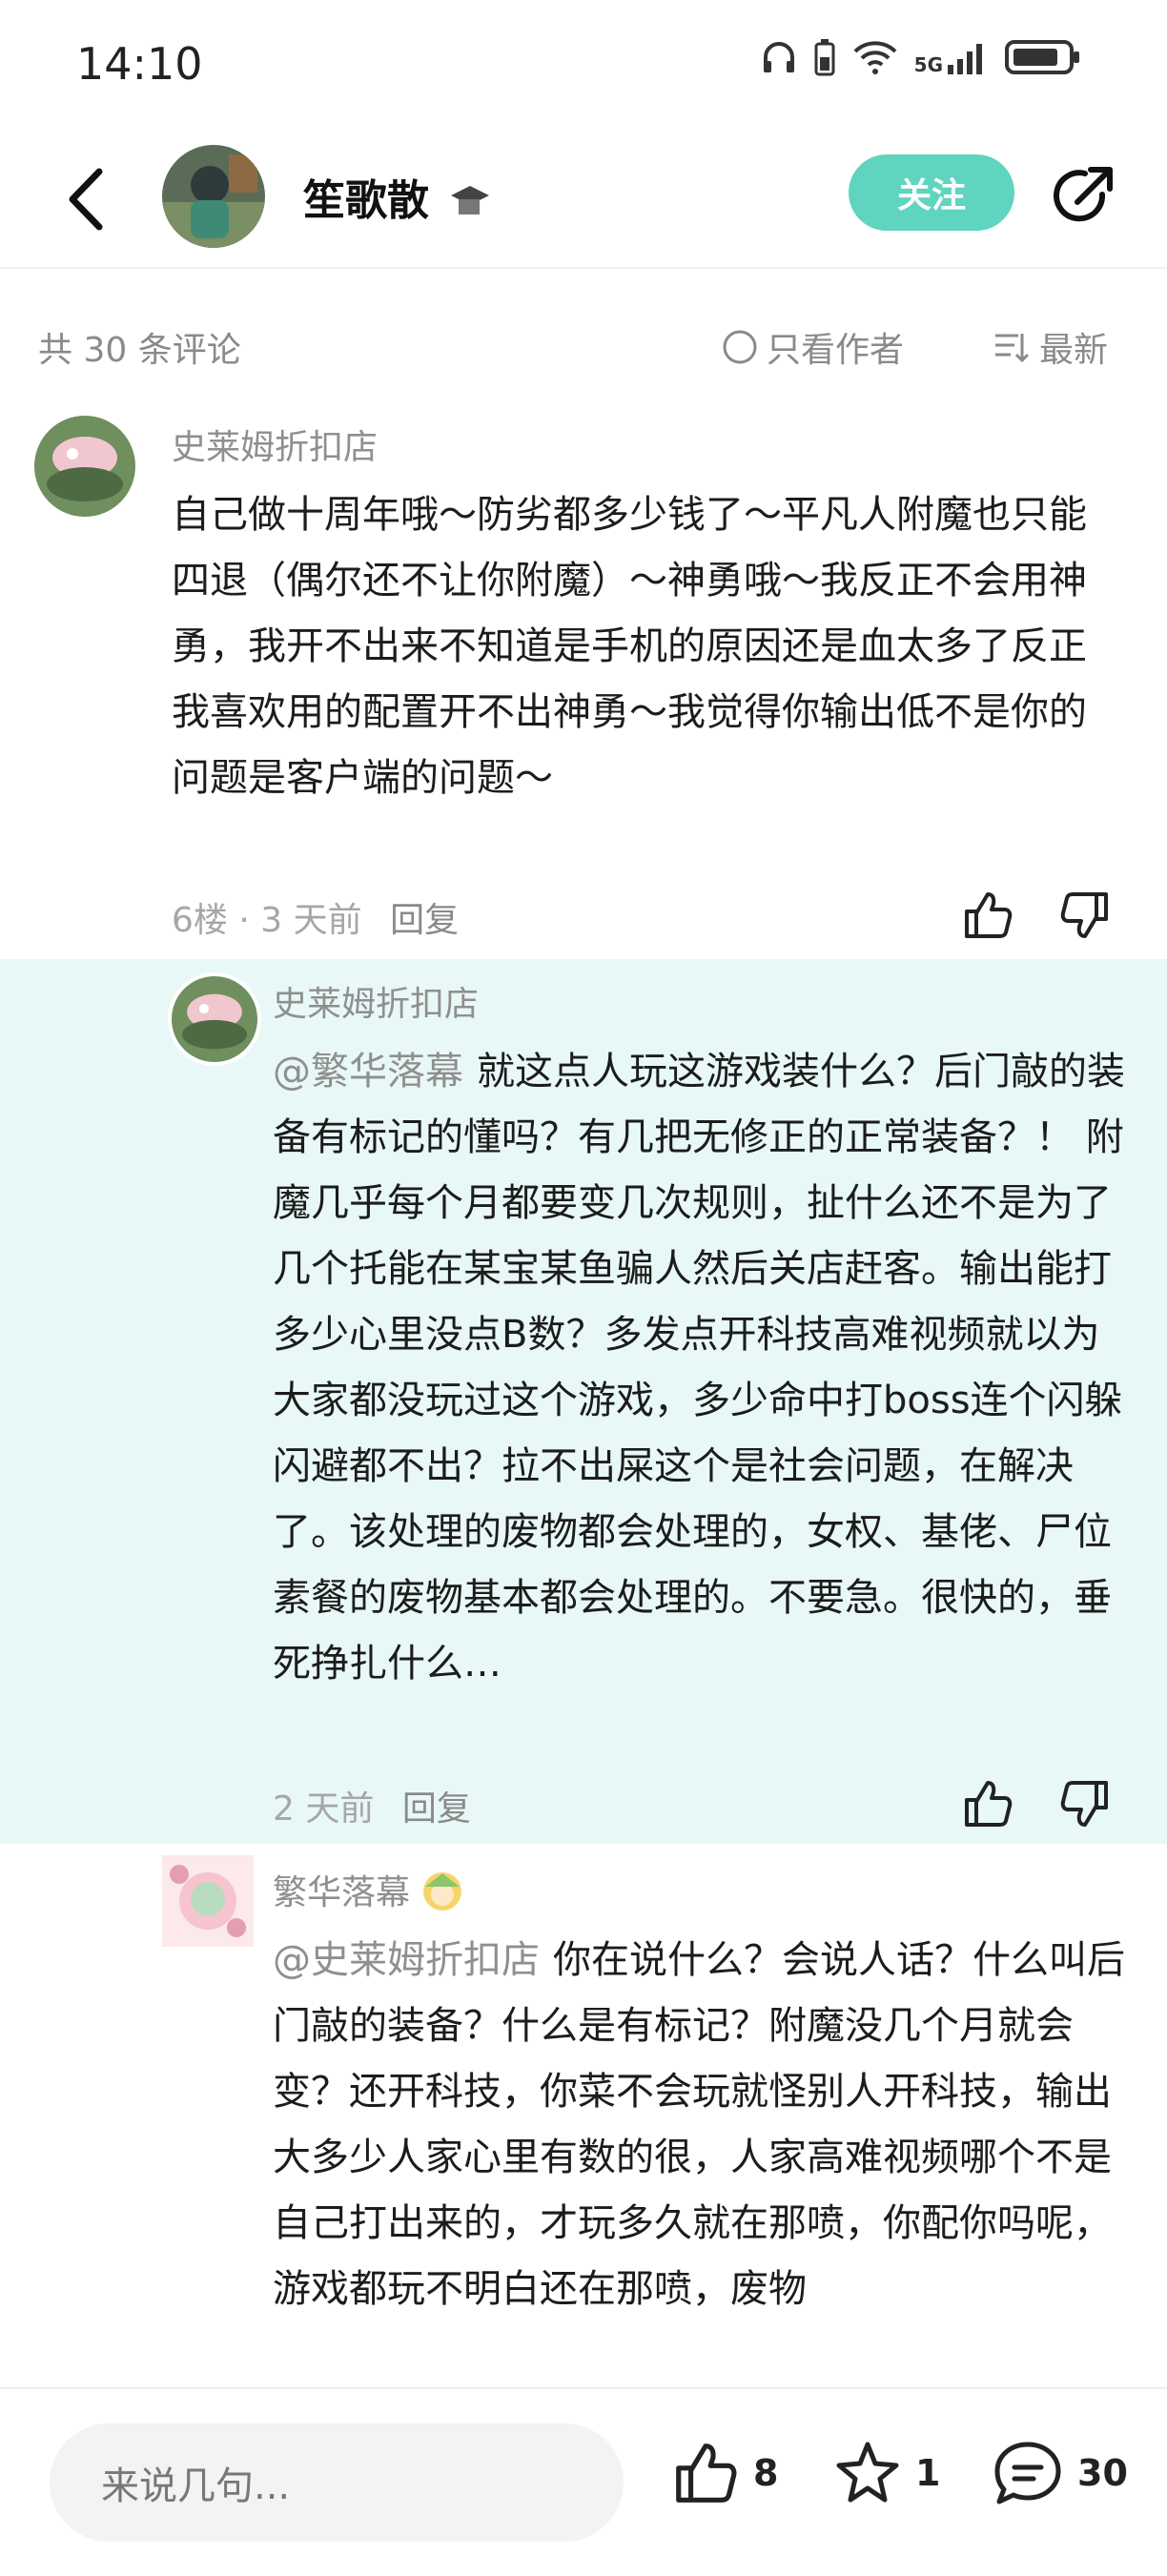  What do you see at coordinates (311, 920) in the screenshot?
I see `comment-time: 3 天前` at bounding box center [311, 920].